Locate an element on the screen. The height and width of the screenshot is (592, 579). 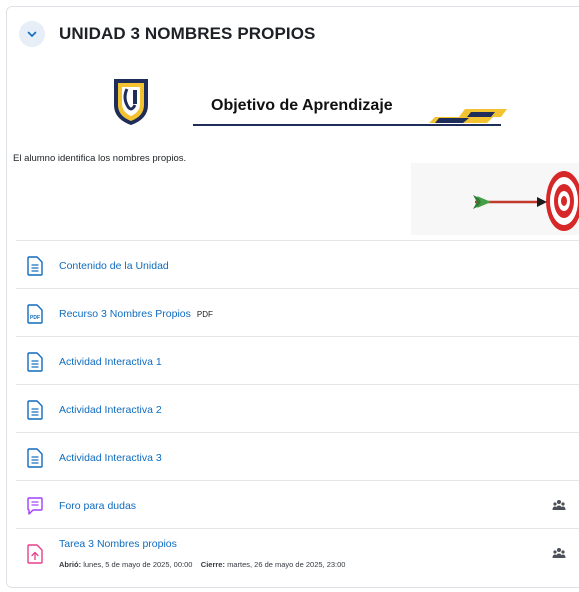
activity-item: Actividad Interactiva 1 is located at coordinates (297, 360).